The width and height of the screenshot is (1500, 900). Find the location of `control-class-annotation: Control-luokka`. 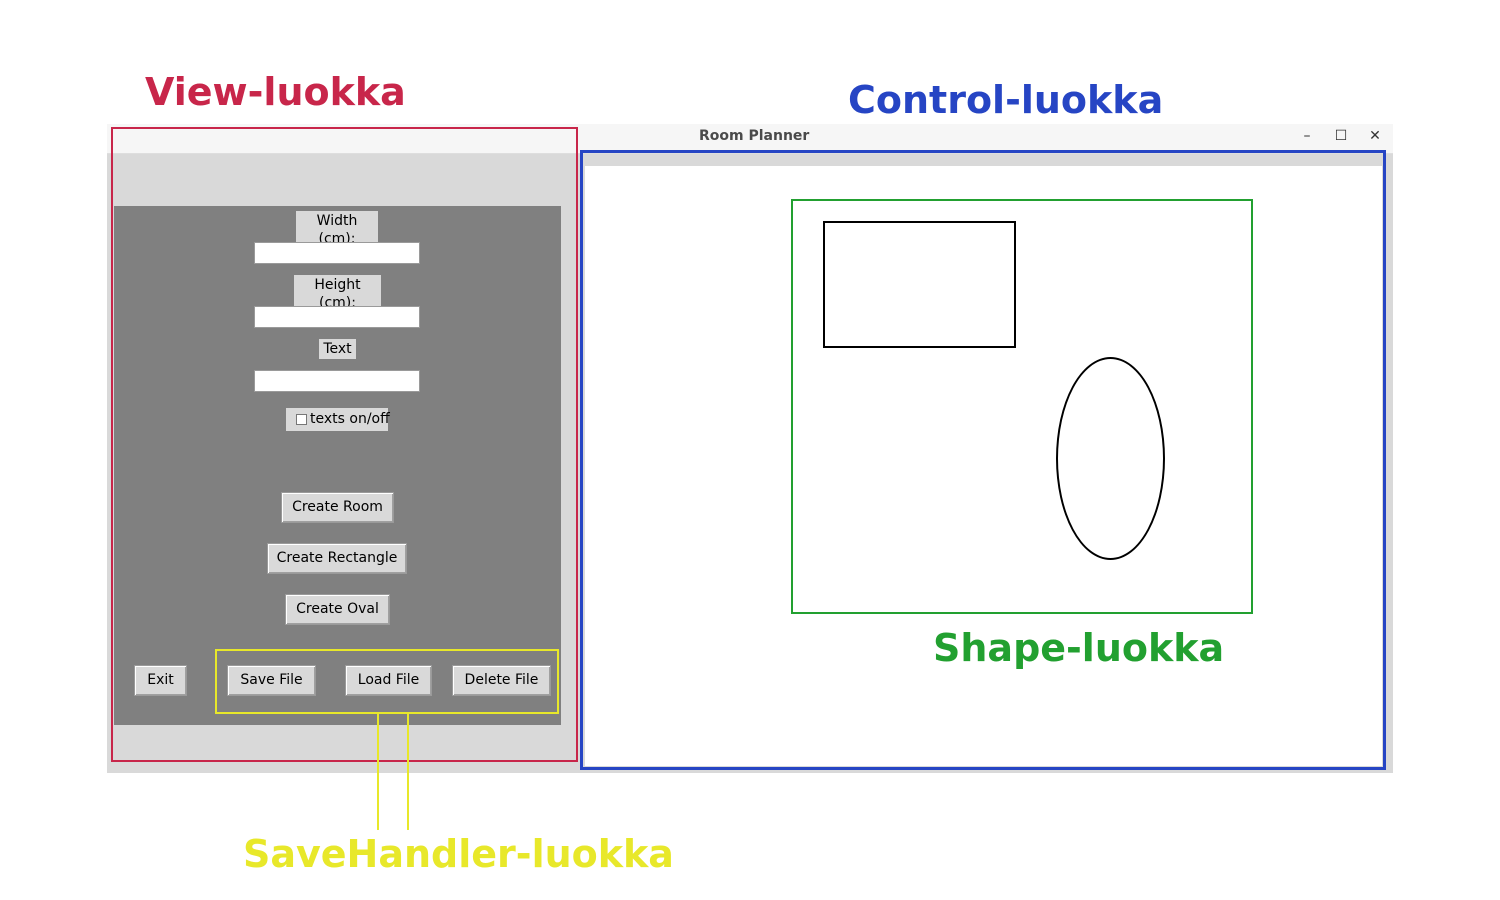

control-class-annotation: Control-luokka is located at coordinates (1006, 100).